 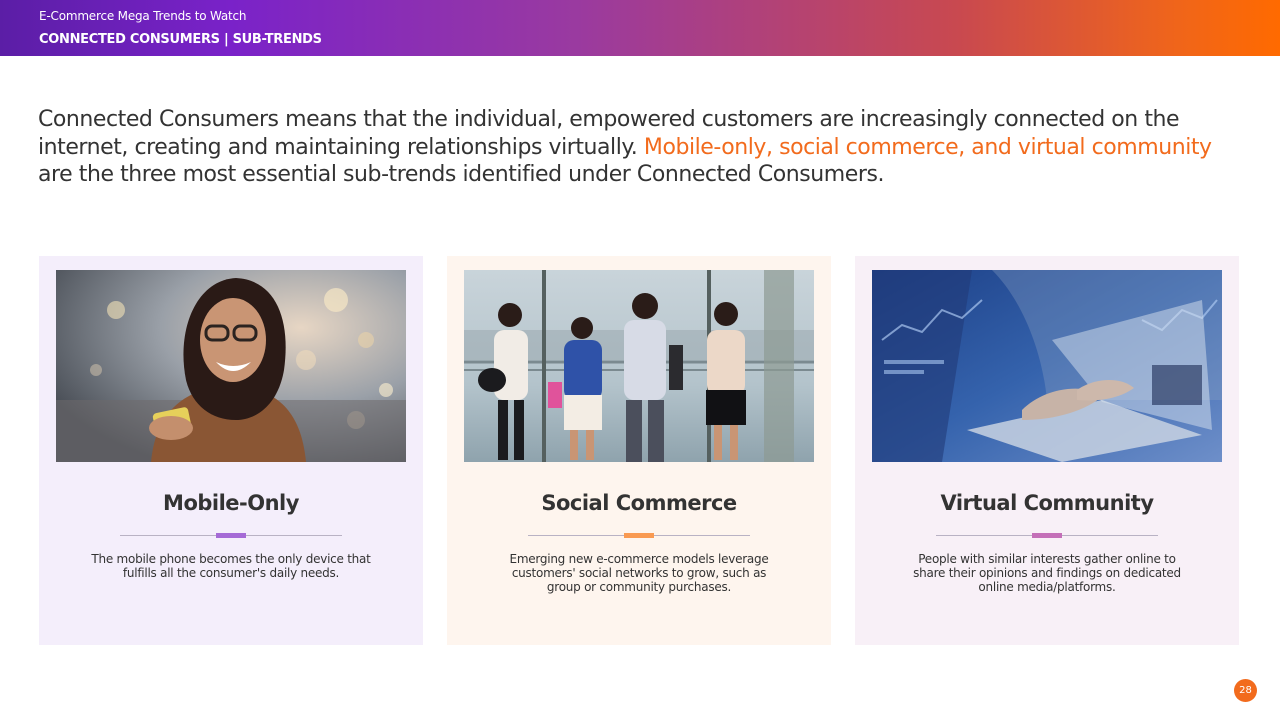 I want to click on people-looking-at-phones-photo, so click(x=639, y=366).